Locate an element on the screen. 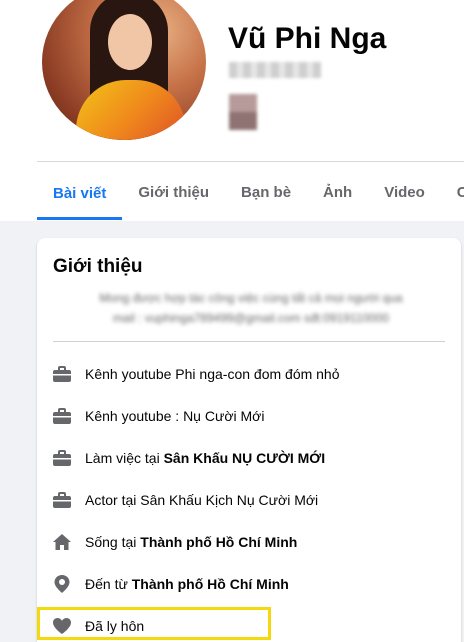  tab-videos: Video is located at coordinates (404, 192).